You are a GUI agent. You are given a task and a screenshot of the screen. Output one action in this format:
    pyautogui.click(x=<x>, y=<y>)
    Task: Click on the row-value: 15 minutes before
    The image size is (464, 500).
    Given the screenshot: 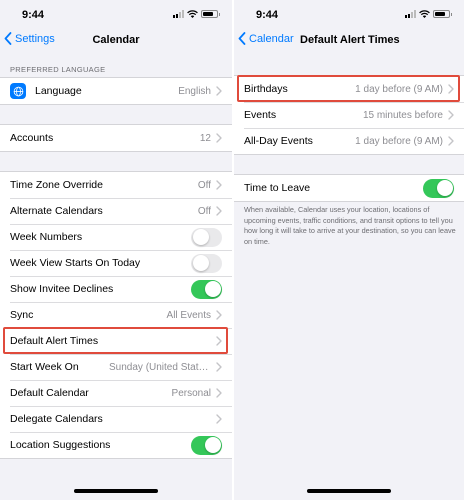 What is the action you would take?
    pyautogui.click(x=402, y=115)
    